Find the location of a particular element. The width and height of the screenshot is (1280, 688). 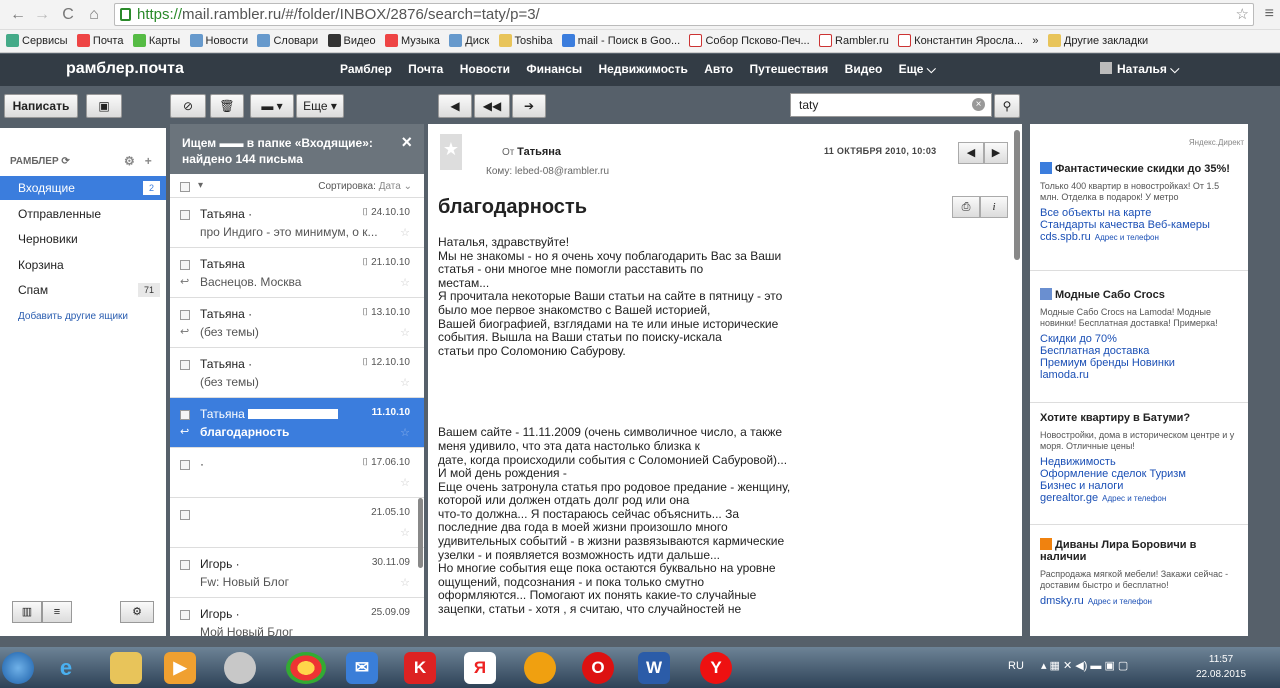

ads-label: Яндекс.Директ is located at coordinates (1216, 142).